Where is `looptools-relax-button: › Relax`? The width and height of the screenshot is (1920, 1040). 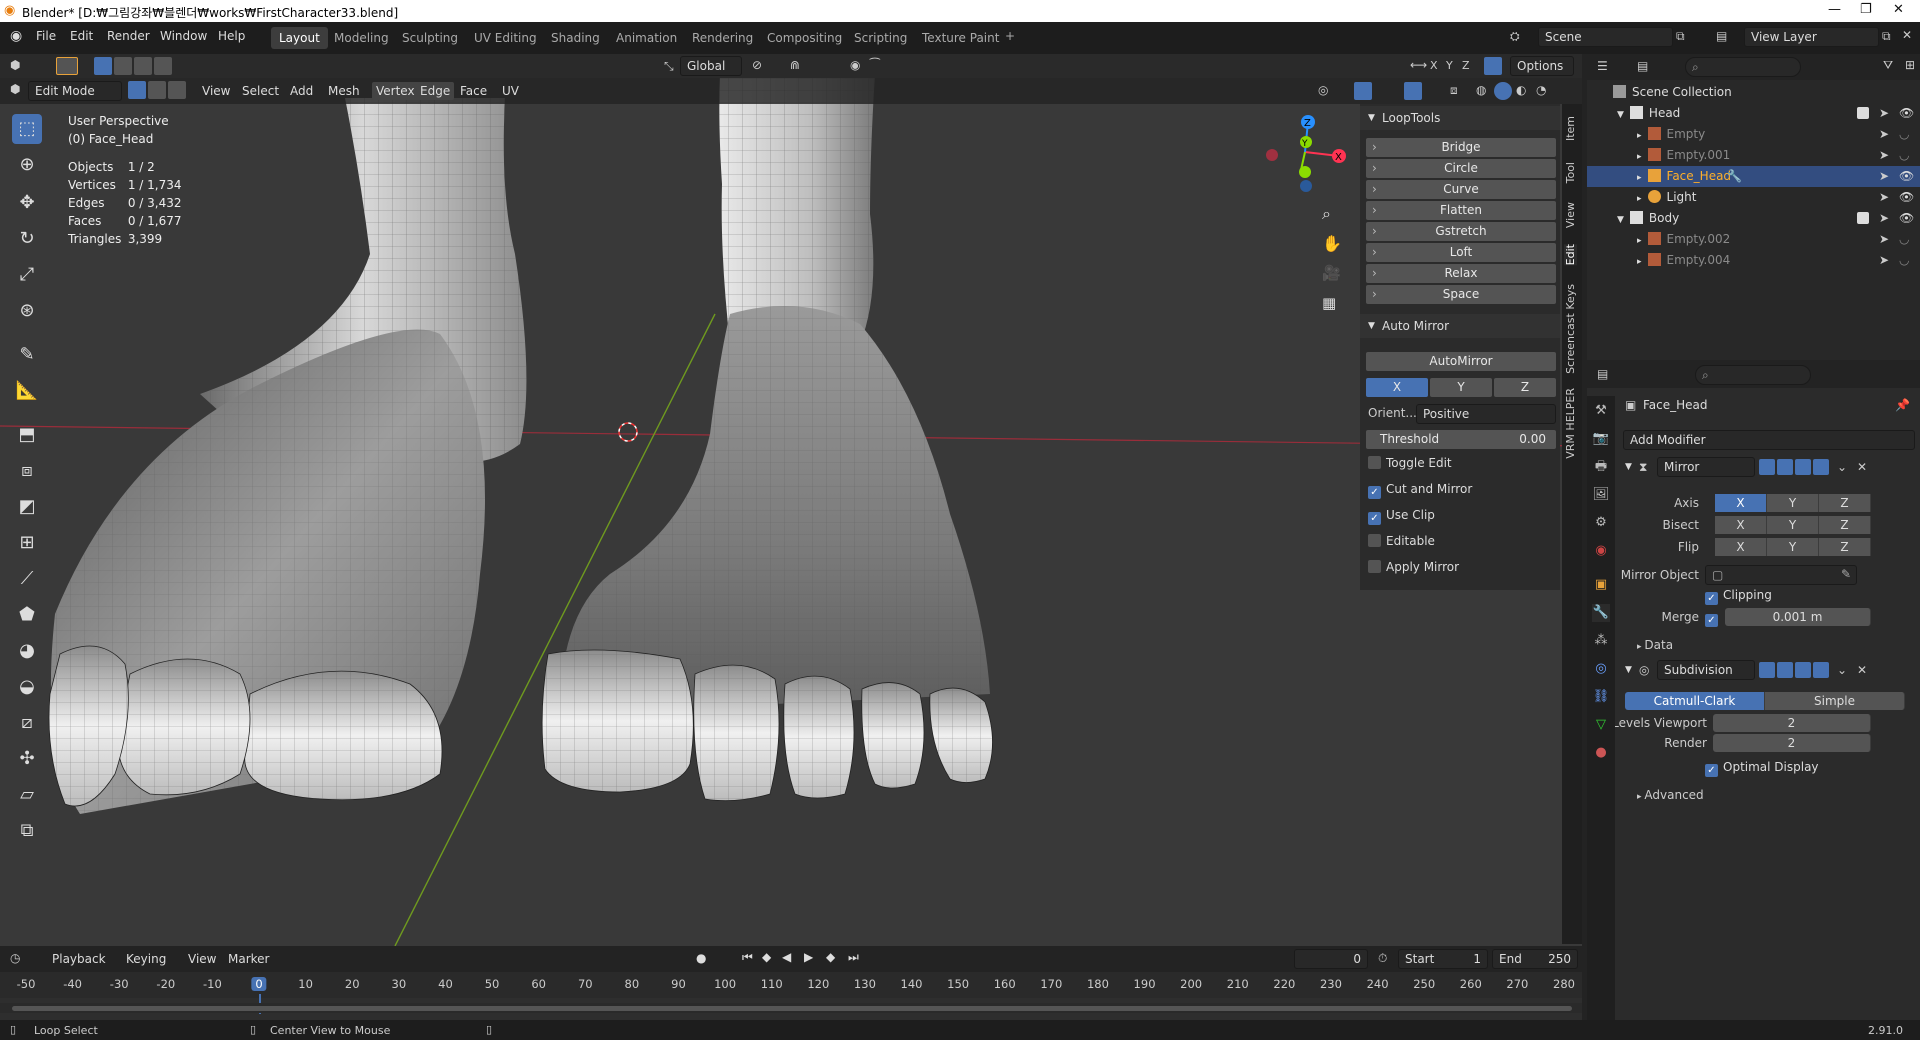 looptools-relax-button: › Relax is located at coordinates (1461, 273).